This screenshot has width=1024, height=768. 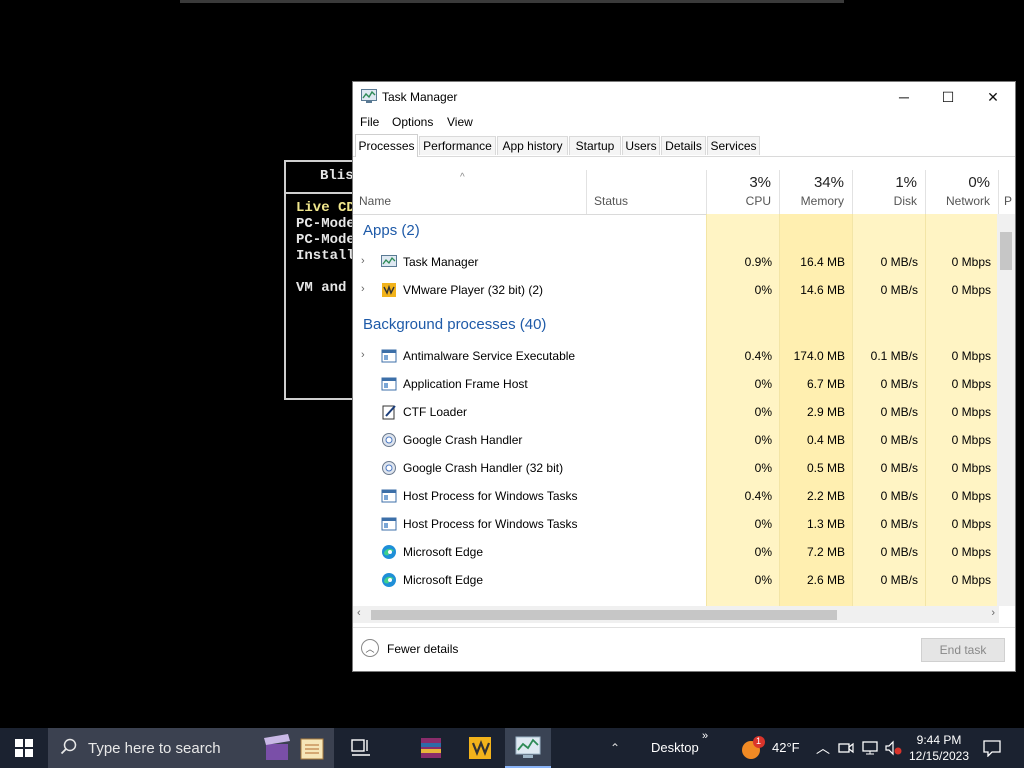 I want to click on process-row: Microsoft Edge 0% 7.2 MB 0 MB/s 0 Mbps, so click(x=676, y=552).